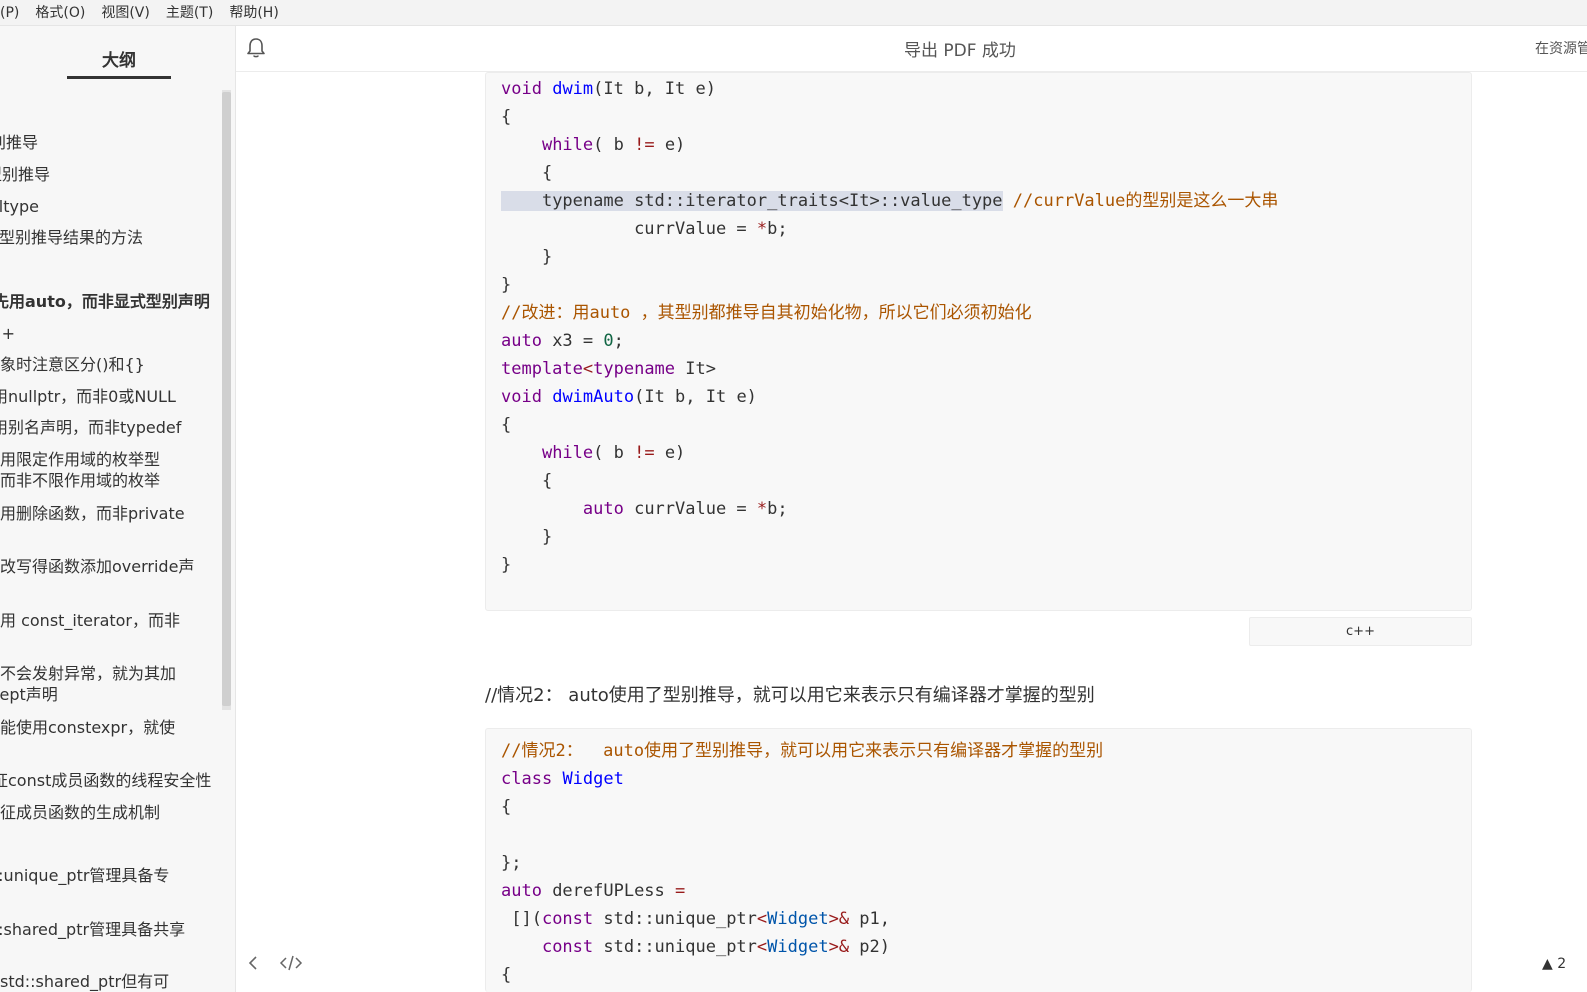  Describe the element at coordinates (685, 509) in the screenshot. I see `code-line: auto currValue = *b;` at that location.